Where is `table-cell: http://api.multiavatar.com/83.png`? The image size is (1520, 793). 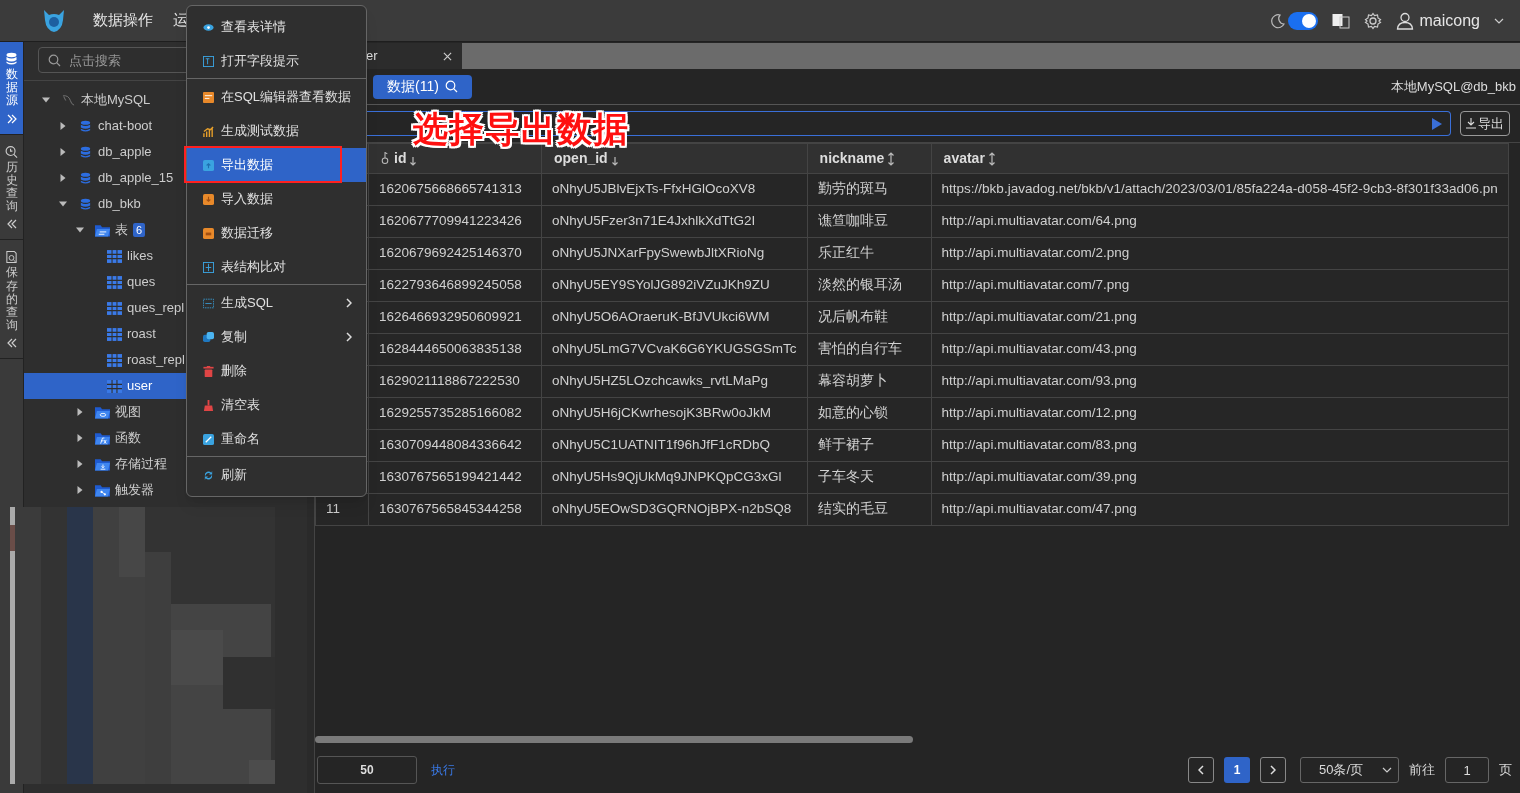
table-cell: http://api.multiavatar.com/83.png is located at coordinates (1220, 445).